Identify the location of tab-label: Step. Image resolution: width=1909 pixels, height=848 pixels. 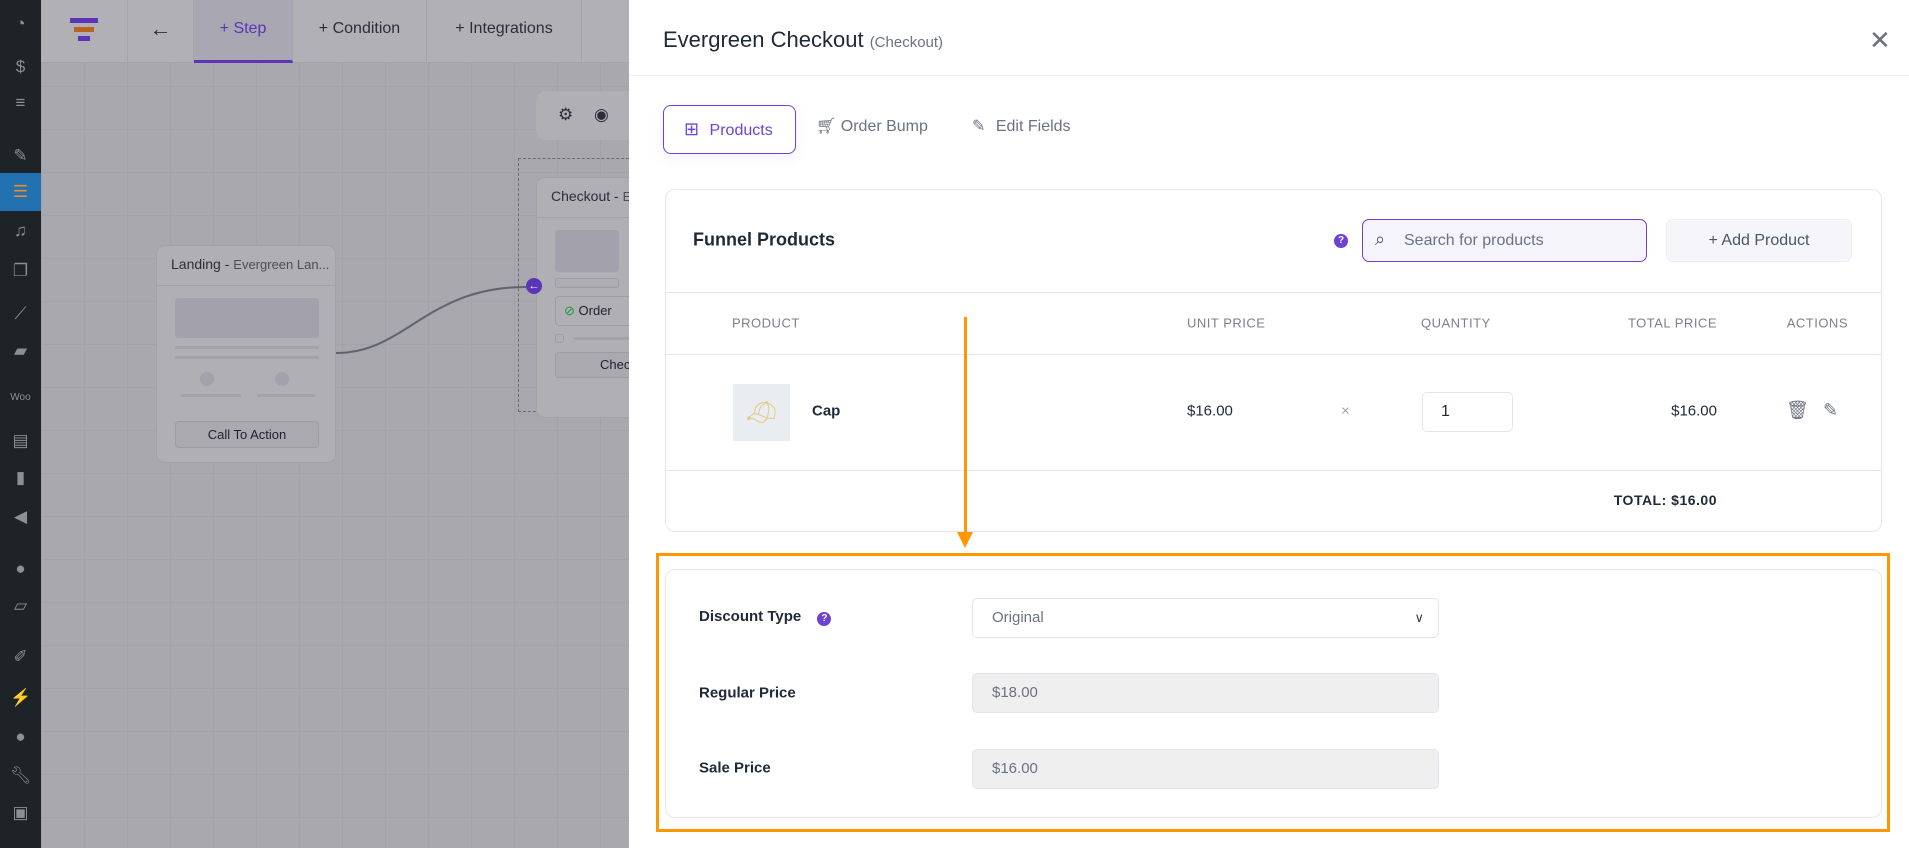
(250, 28).